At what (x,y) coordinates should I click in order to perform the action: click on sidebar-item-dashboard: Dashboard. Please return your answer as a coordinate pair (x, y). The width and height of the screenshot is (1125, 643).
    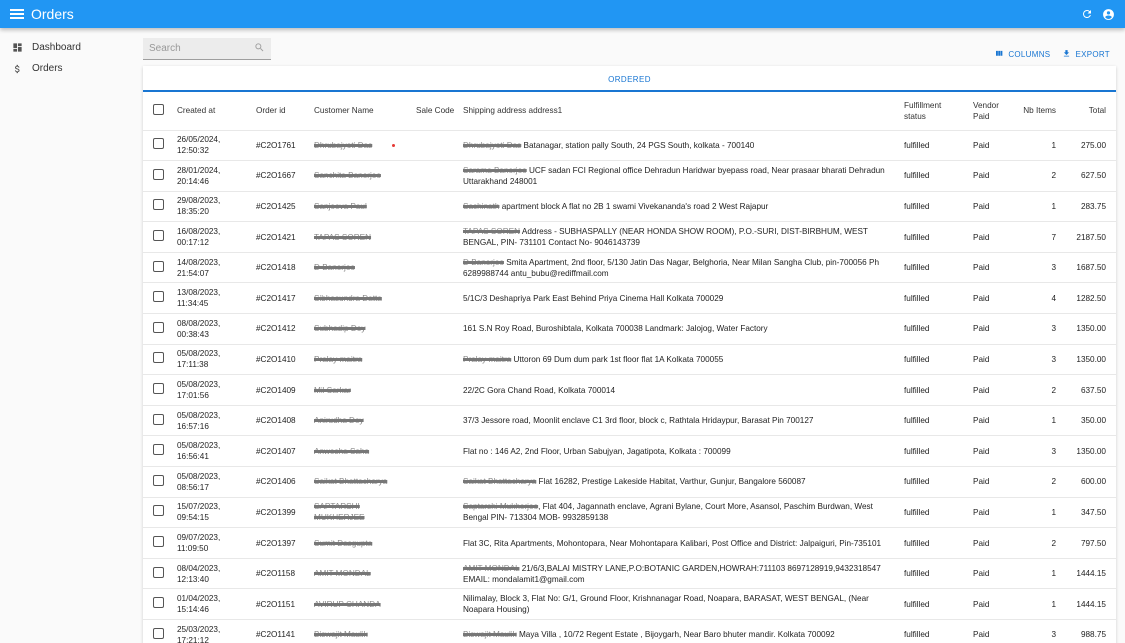
    Looking at the image, I should click on (70, 47).